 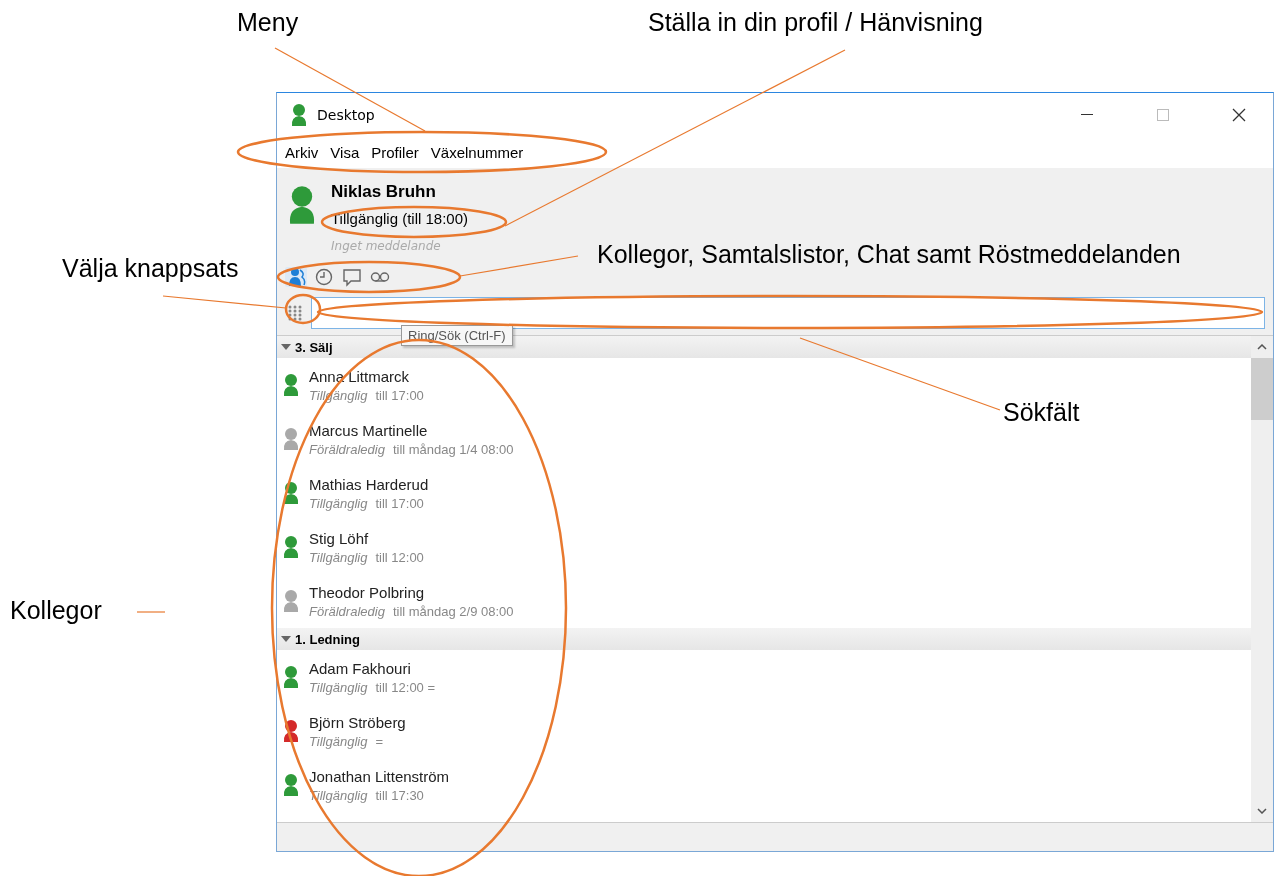 I want to click on contact-name: Stig Löhf, so click(x=366, y=538).